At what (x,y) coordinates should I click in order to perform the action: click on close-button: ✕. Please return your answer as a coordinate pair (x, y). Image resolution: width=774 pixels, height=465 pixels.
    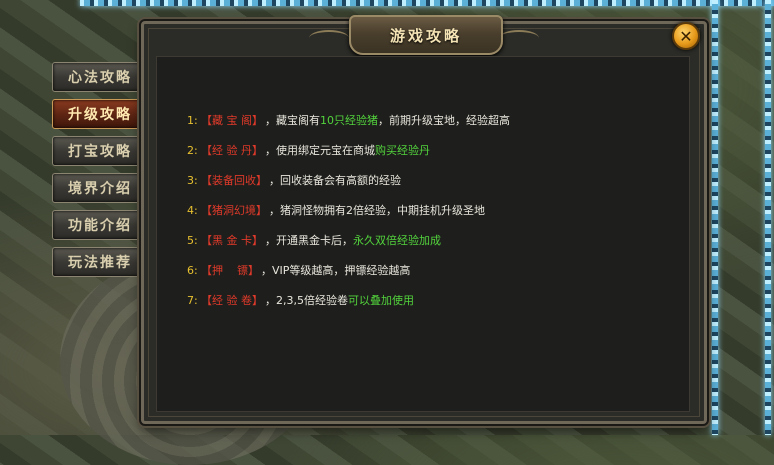
    Looking at the image, I should click on (686, 36).